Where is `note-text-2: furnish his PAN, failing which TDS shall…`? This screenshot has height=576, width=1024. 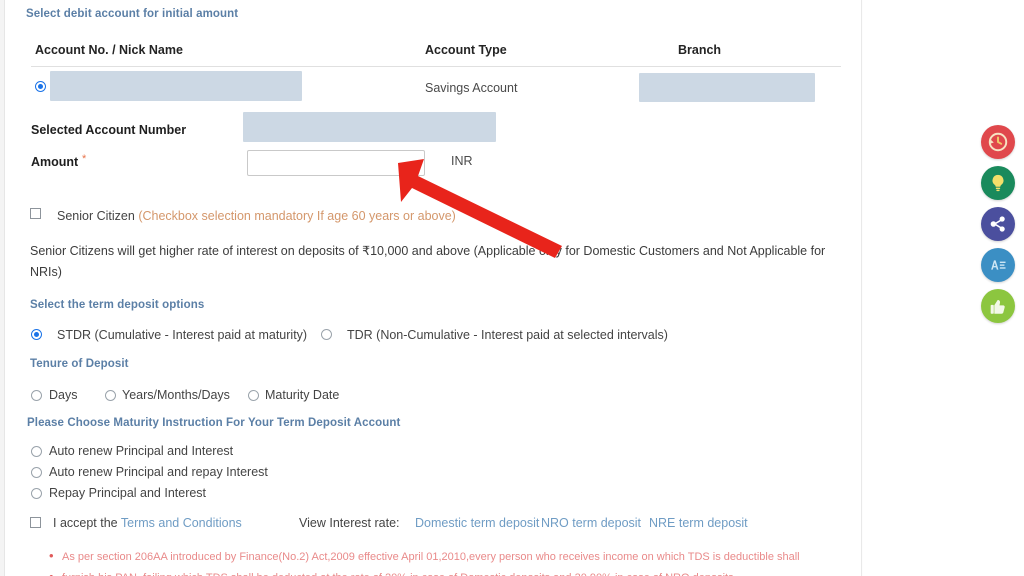 note-text-2: furnish his PAN, failing which TDS shall… is located at coordinates (399, 574).